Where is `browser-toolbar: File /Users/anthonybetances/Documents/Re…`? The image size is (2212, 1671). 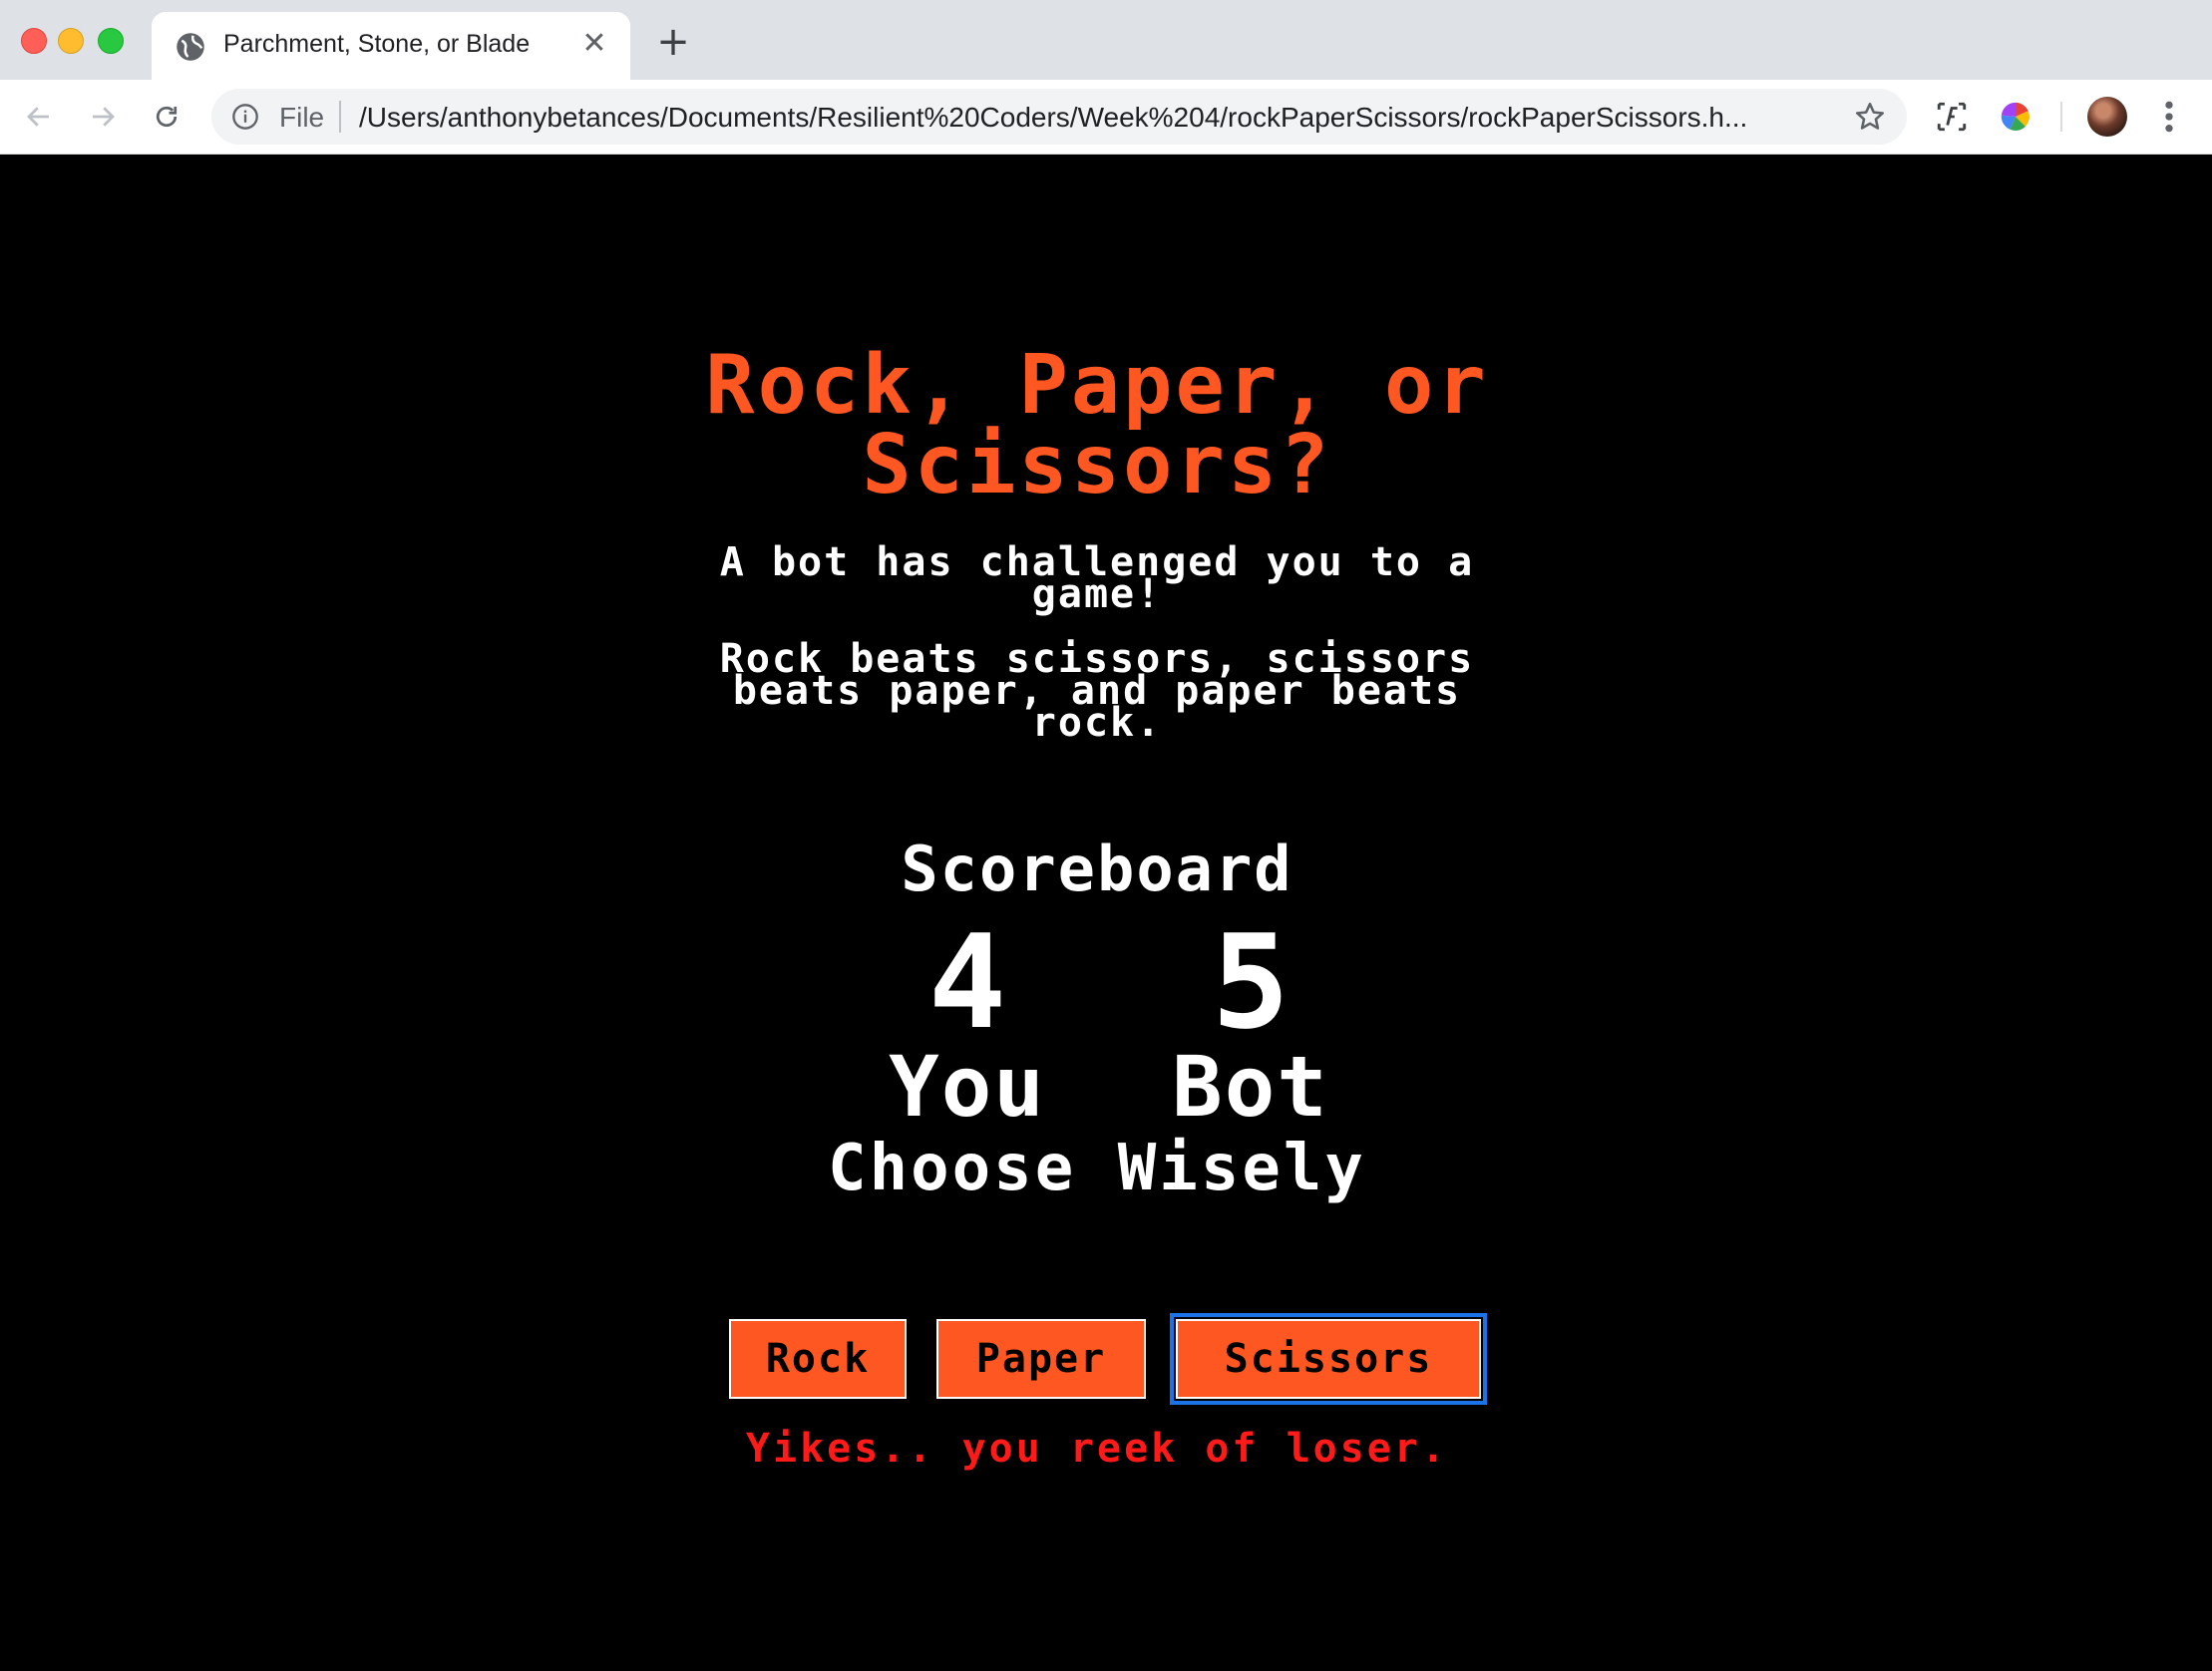 browser-toolbar: File /Users/anthonybetances/Documents/Re… is located at coordinates (1106, 117).